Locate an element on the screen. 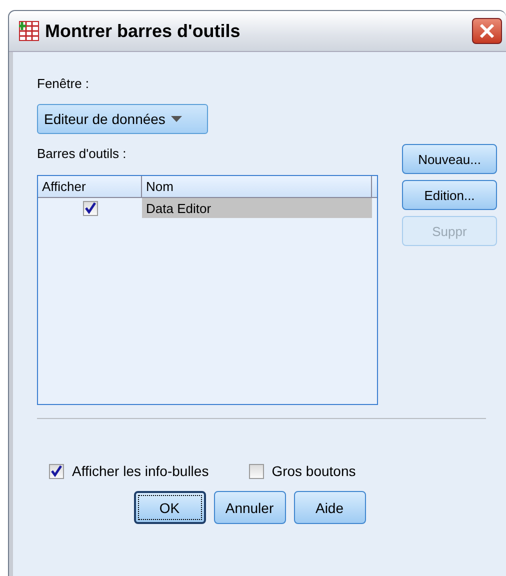 The width and height of the screenshot is (506, 576). dialog-button: OK is located at coordinates (170, 507).